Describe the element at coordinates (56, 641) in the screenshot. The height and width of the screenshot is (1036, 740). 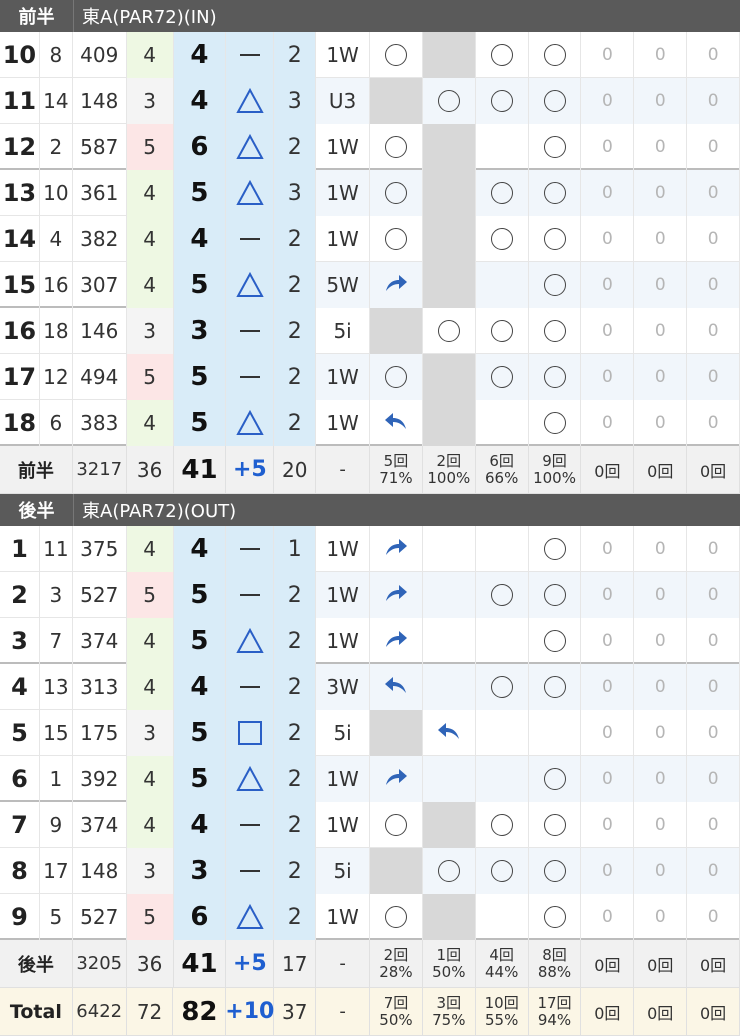
I see `handicap-value: 7` at that location.